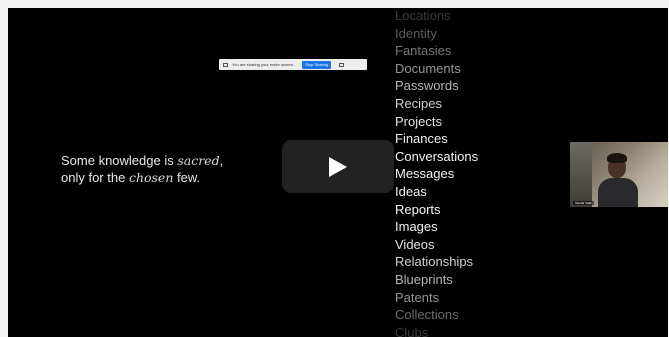 The image size is (669, 337). I want to click on quote-line-1: Some knowledge is sacred,, so click(142, 160).